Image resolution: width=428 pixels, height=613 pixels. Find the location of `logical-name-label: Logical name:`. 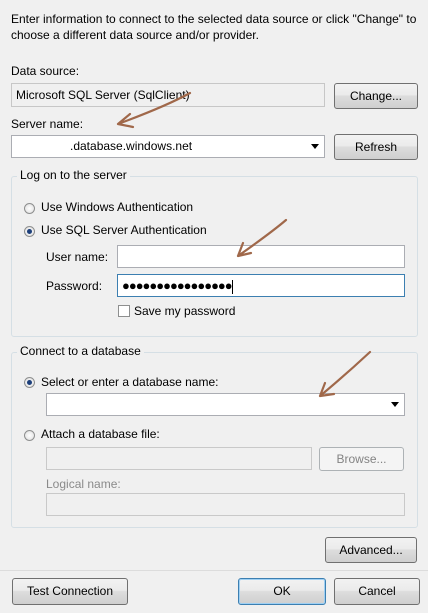

logical-name-label: Logical name: is located at coordinates (83, 484).